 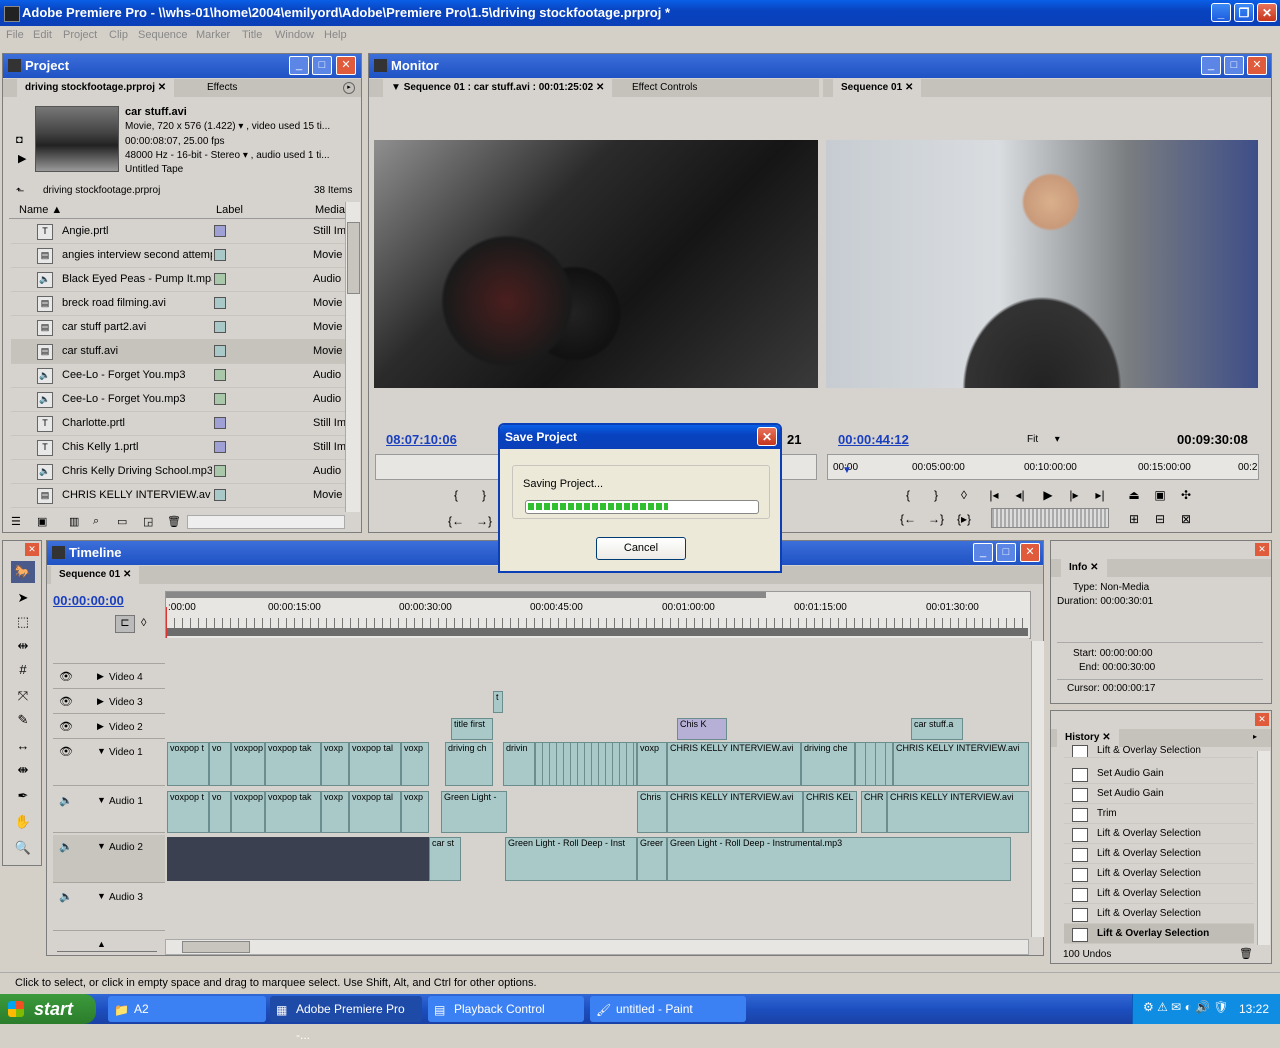 I want to click on timeline-maximize-button: □, so click(x=1006, y=552).